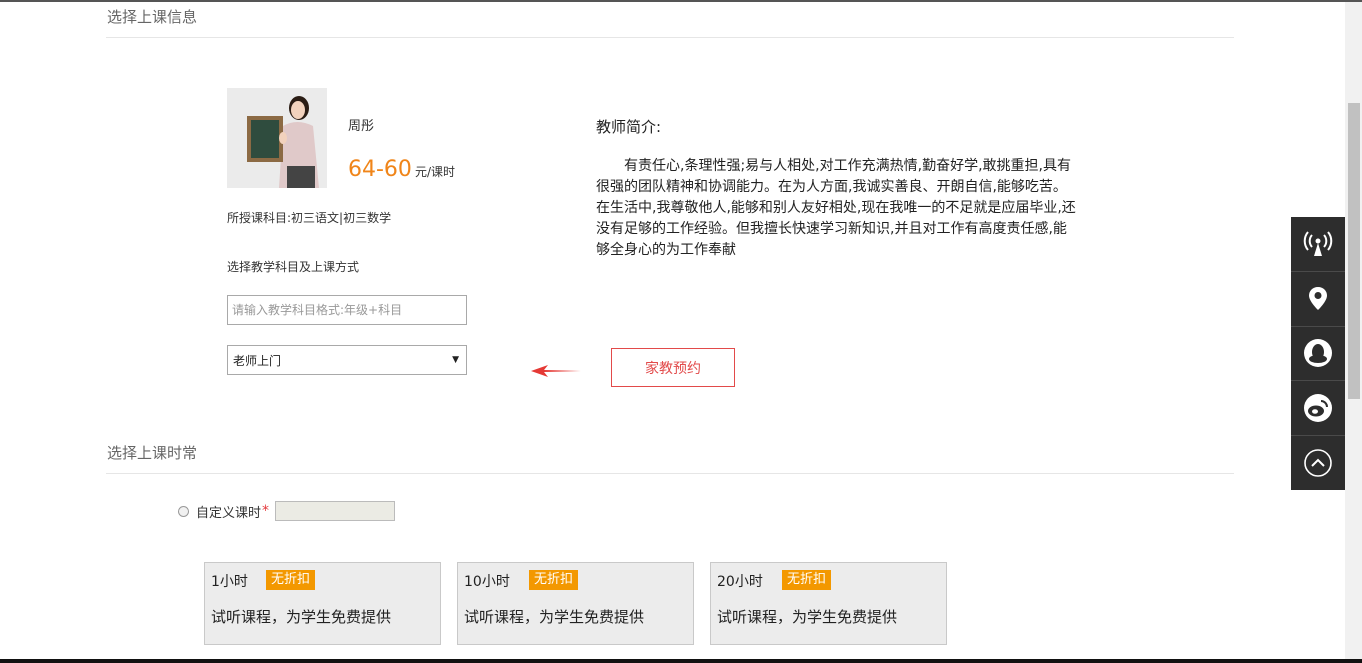  I want to click on custom-hours-input, so click(335, 511).